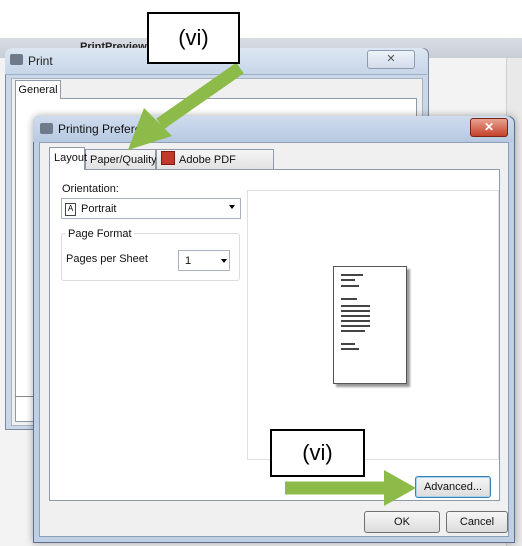 The height and width of the screenshot is (546, 522). I want to click on tab-paper-quality: Paper/Quality, so click(121, 159).